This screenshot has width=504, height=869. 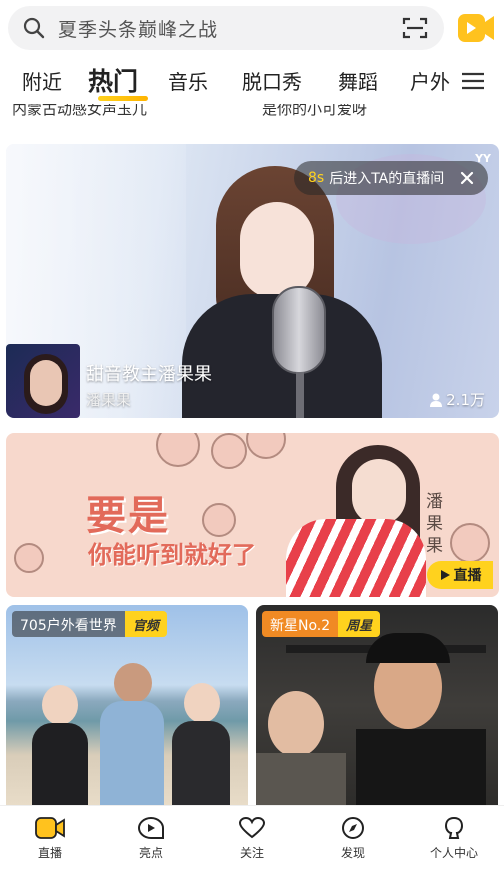 What do you see at coordinates (453, 853) in the screenshot?
I see `nav-profile-label: 个人中心` at bounding box center [453, 853].